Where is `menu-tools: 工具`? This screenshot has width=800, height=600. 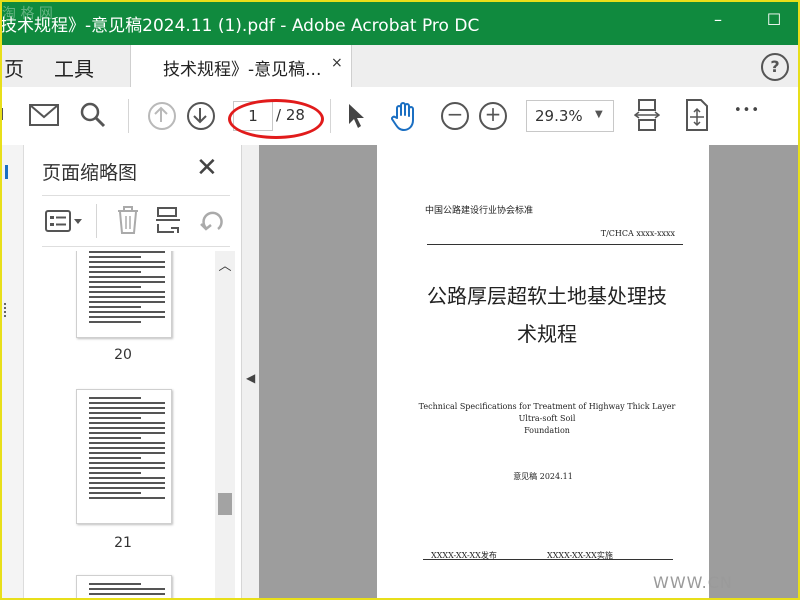
menu-tools: 工具 is located at coordinates (74, 67).